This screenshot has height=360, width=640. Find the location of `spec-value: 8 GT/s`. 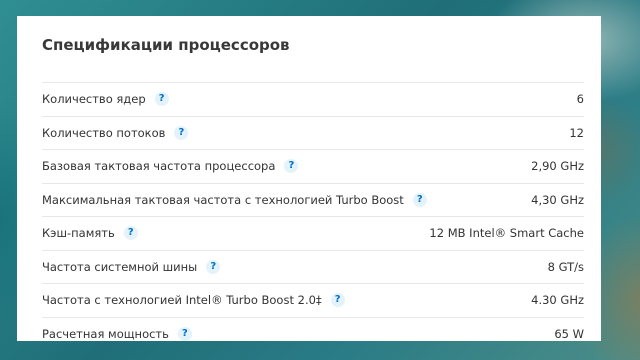

spec-value: 8 GT/s is located at coordinates (565, 266).